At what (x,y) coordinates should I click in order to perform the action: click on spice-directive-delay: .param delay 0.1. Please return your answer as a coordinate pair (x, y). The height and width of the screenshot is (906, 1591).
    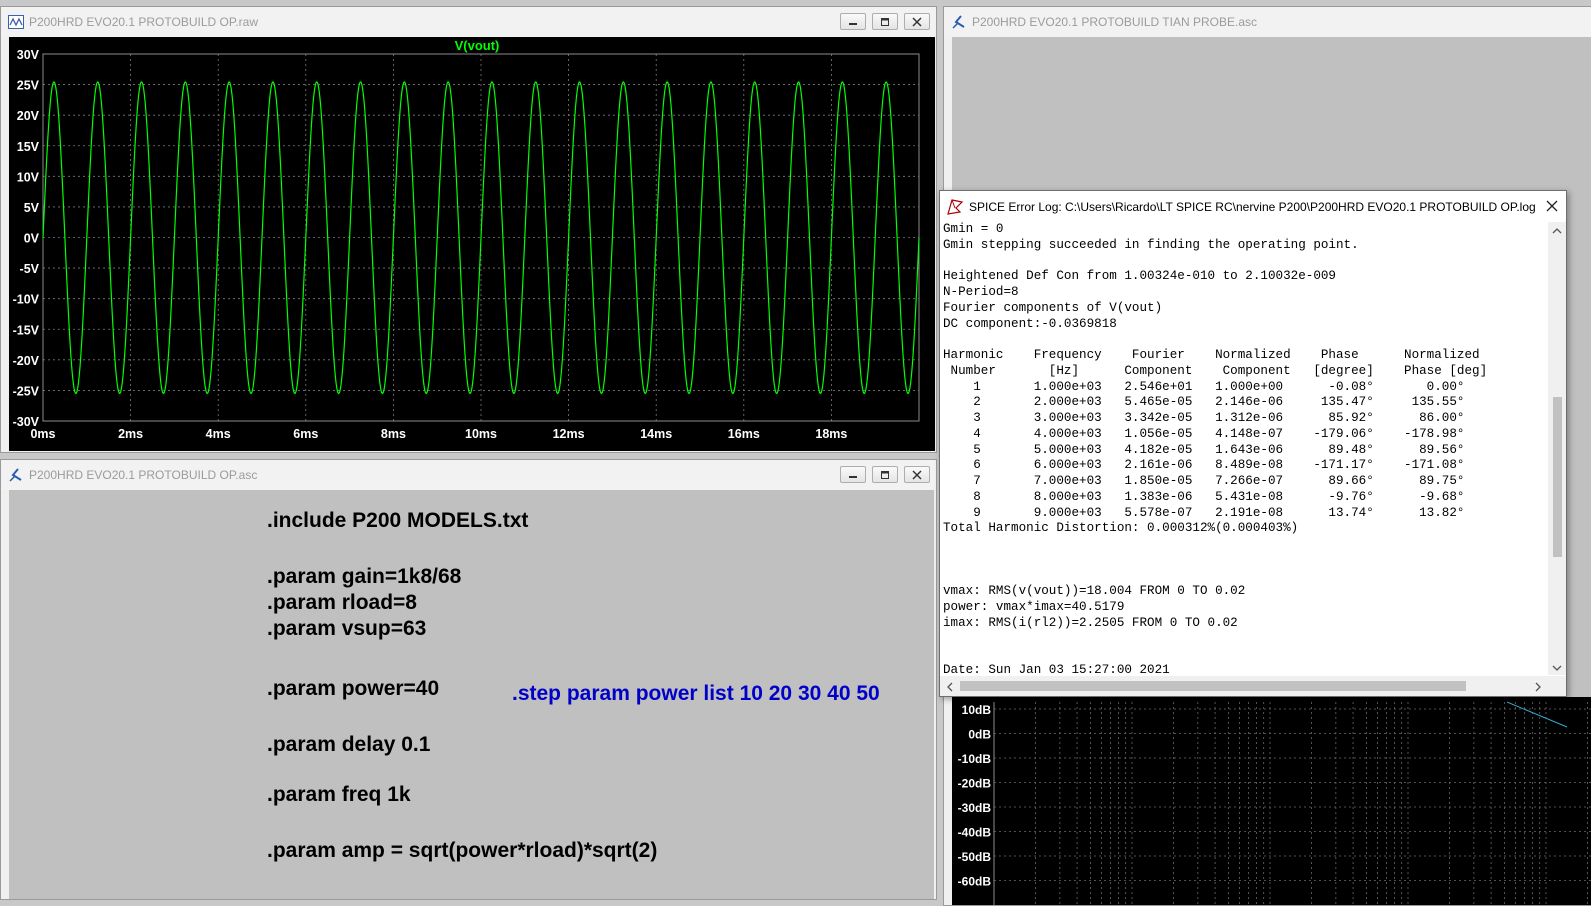
    Looking at the image, I should click on (348, 745).